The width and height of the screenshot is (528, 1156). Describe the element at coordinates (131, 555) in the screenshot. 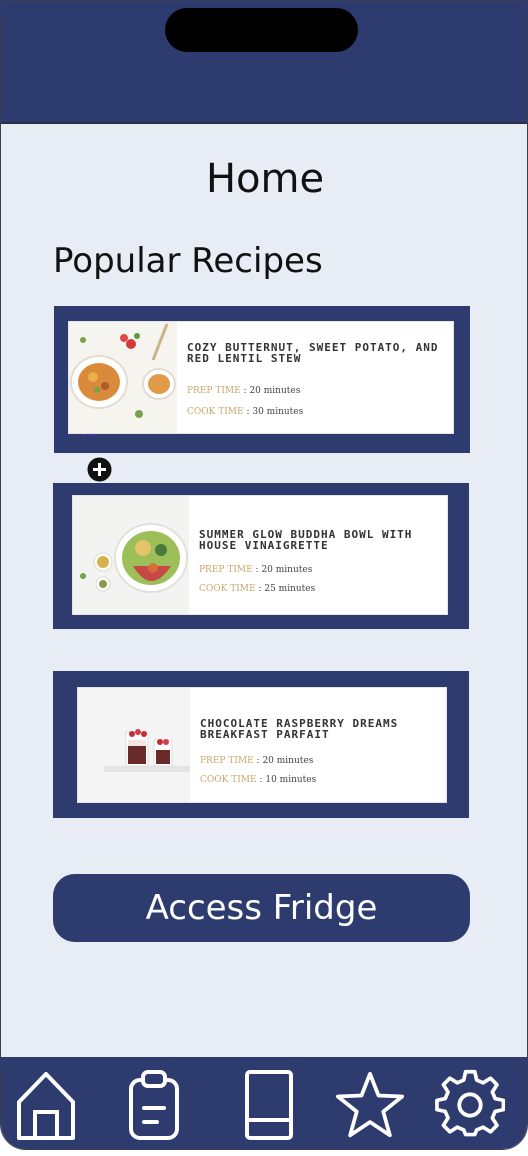

I see `recipe-photo-buddha-bowl` at that location.